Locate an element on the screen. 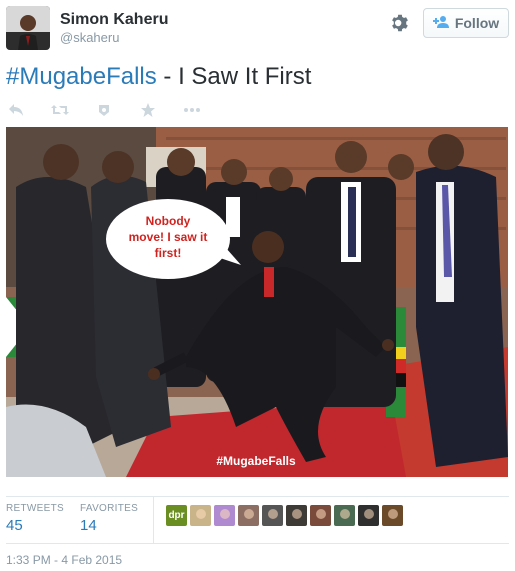 The height and width of the screenshot is (571, 515). star-icon is located at coordinates (148, 110).